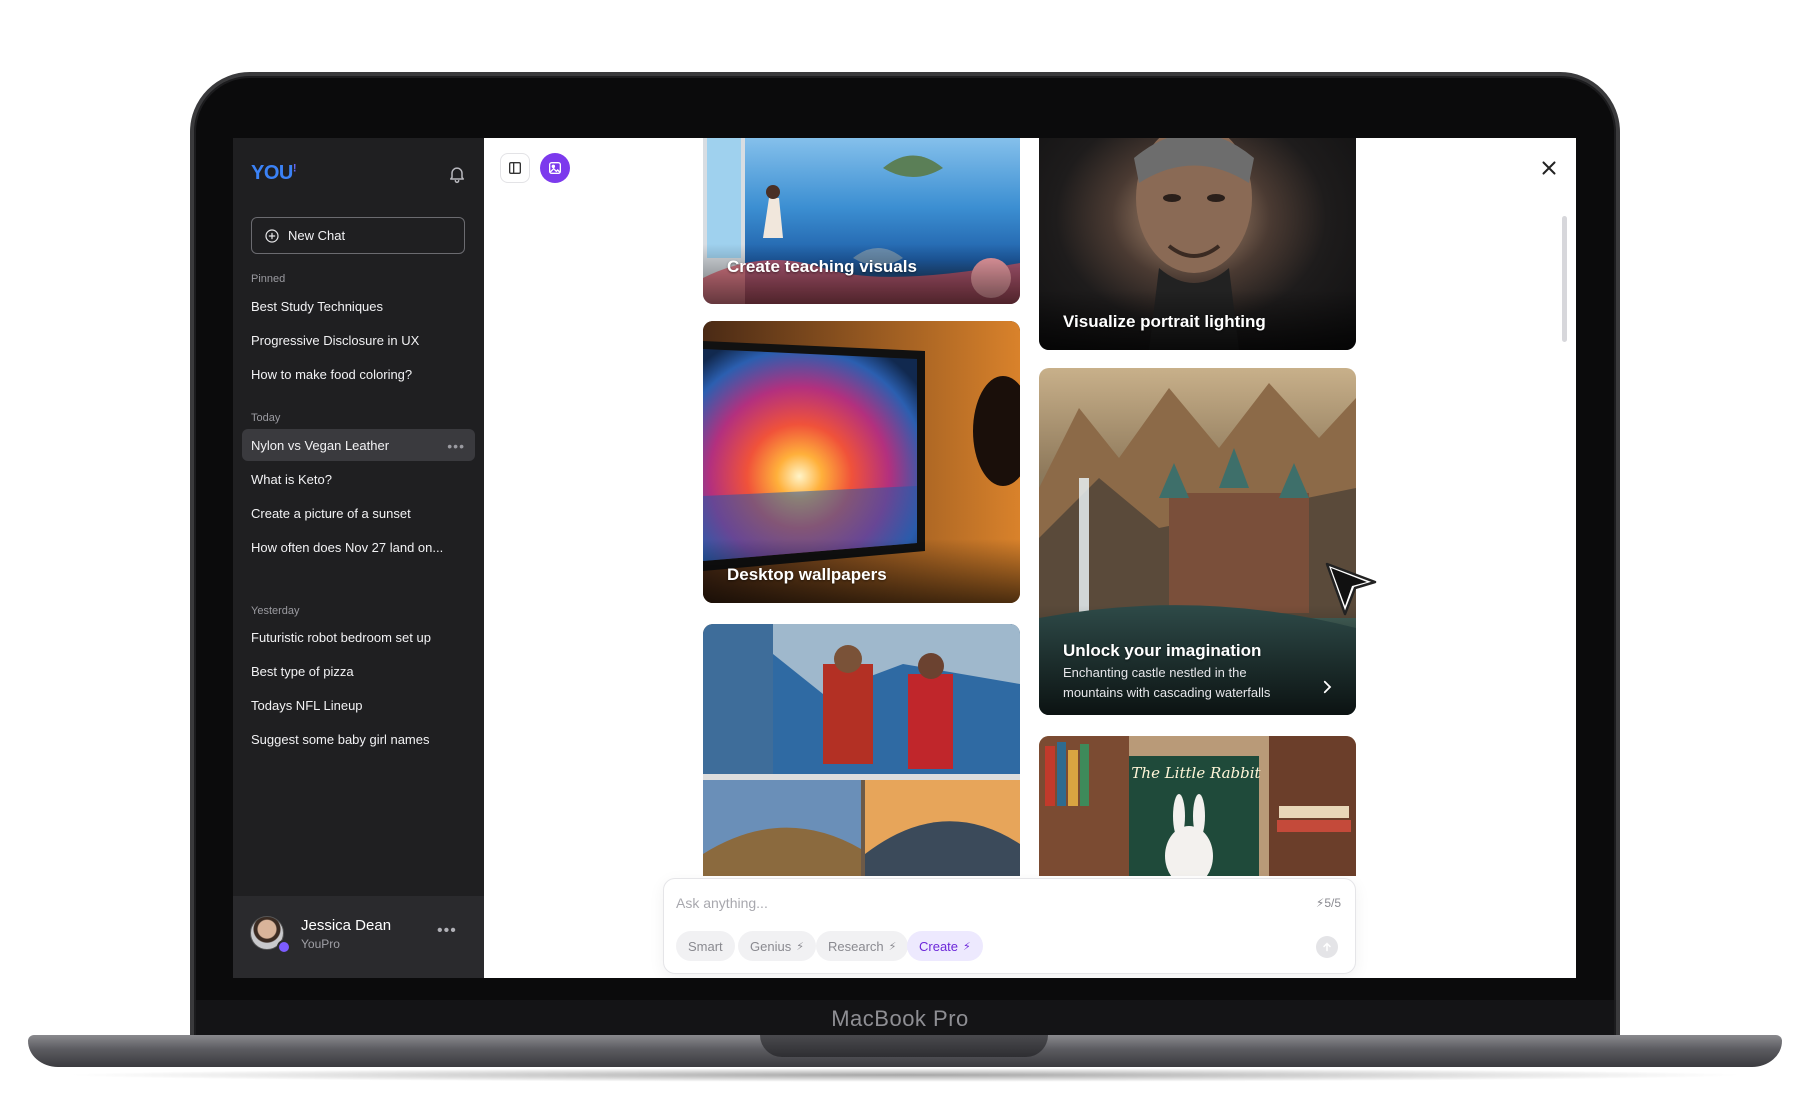  I want to click on mode-label: Genius, so click(771, 946).